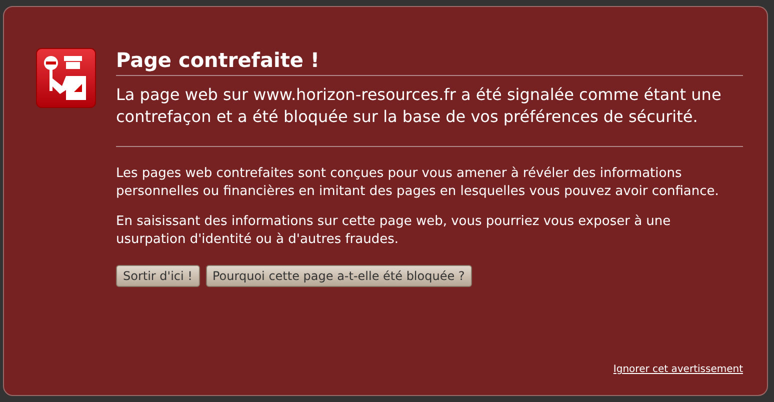  I want to click on short-description: La page web sur www.horizon-resources.fr a été signalée comme étant une contrefaçon et a été bloquée sur la base de vos préférences de sécurité., so click(429, 115).